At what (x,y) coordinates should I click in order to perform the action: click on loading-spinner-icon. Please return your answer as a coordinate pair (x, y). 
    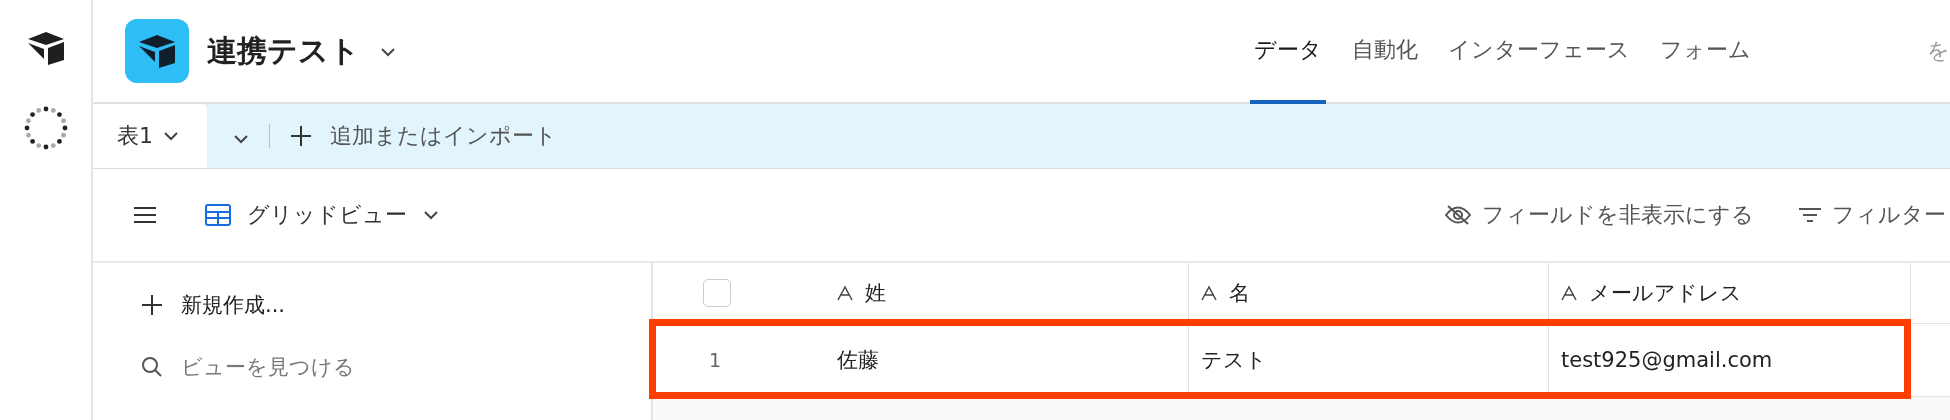
    Looking at the image, I should click on (45, 128).